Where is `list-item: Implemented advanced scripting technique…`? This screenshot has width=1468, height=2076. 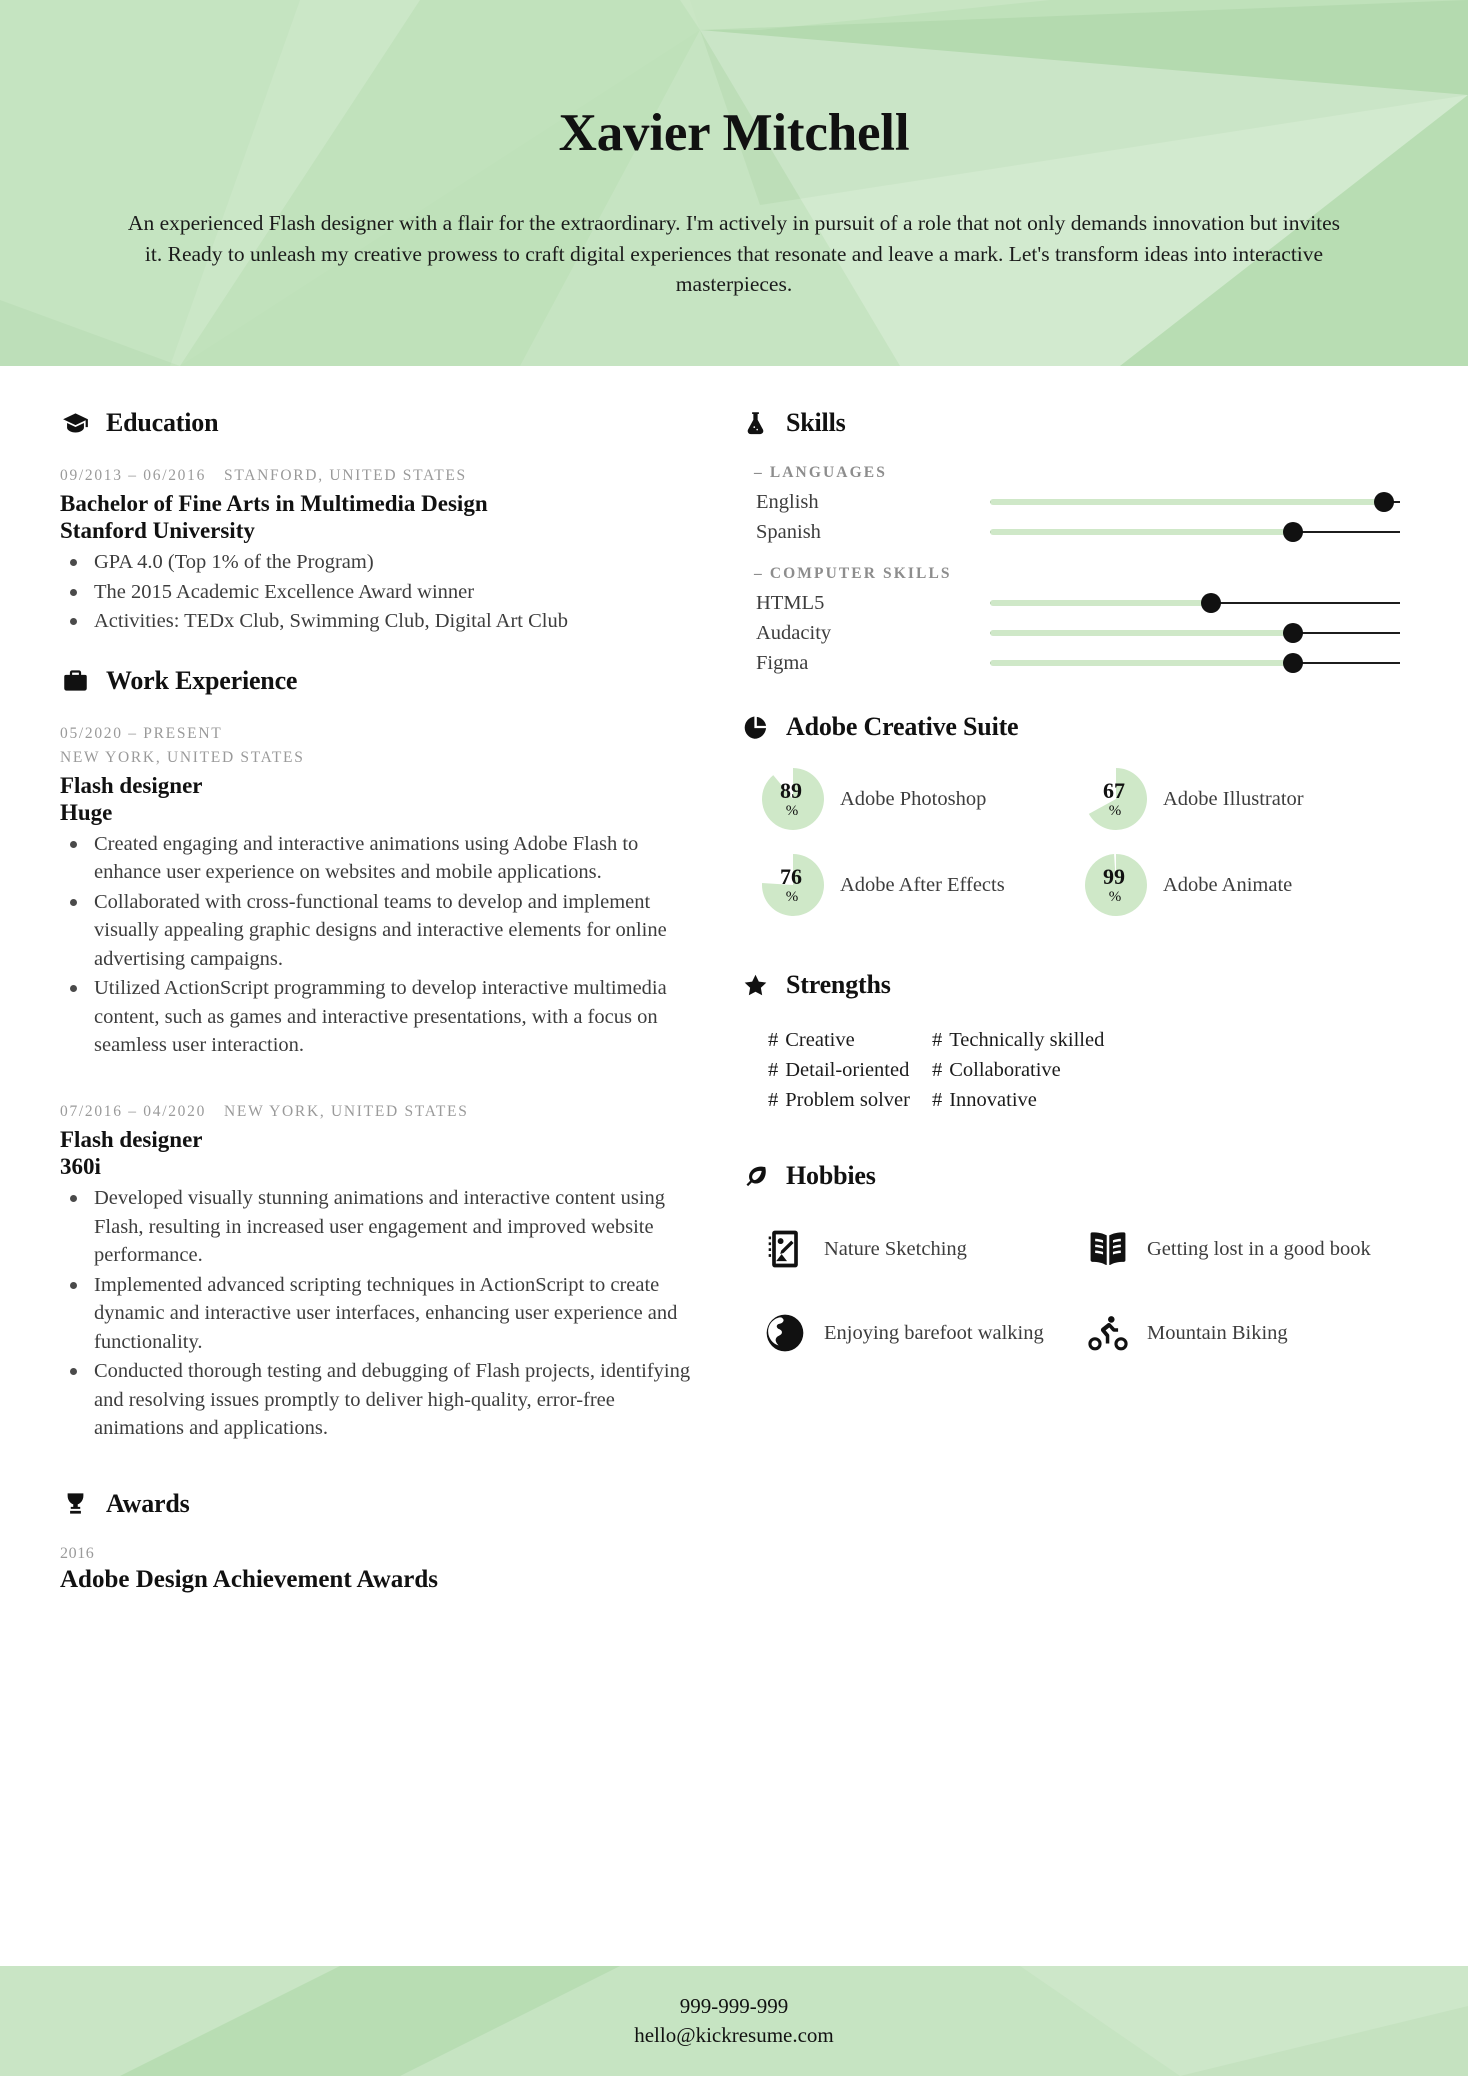 list-item: Implemented advanced scripting technique… is located at coordinates (380, 1313).